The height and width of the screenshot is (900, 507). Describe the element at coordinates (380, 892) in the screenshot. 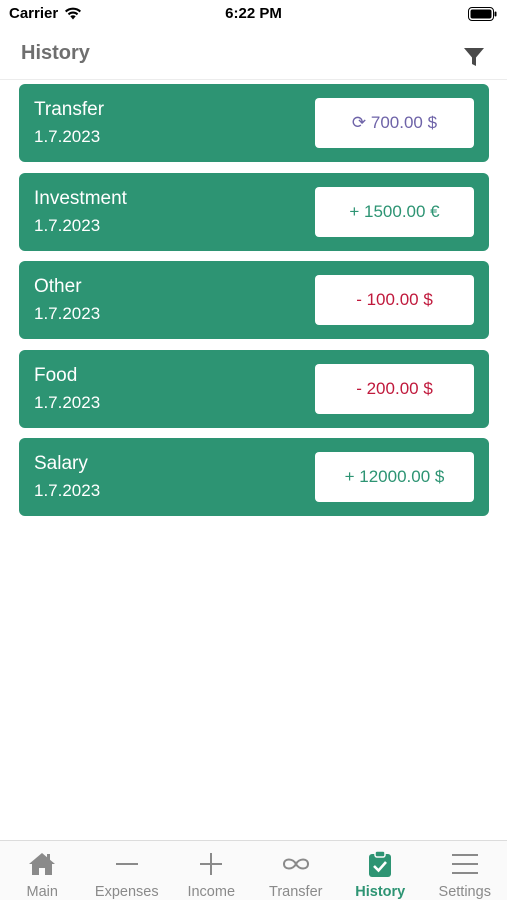

I see `tab-label: History` at that location.